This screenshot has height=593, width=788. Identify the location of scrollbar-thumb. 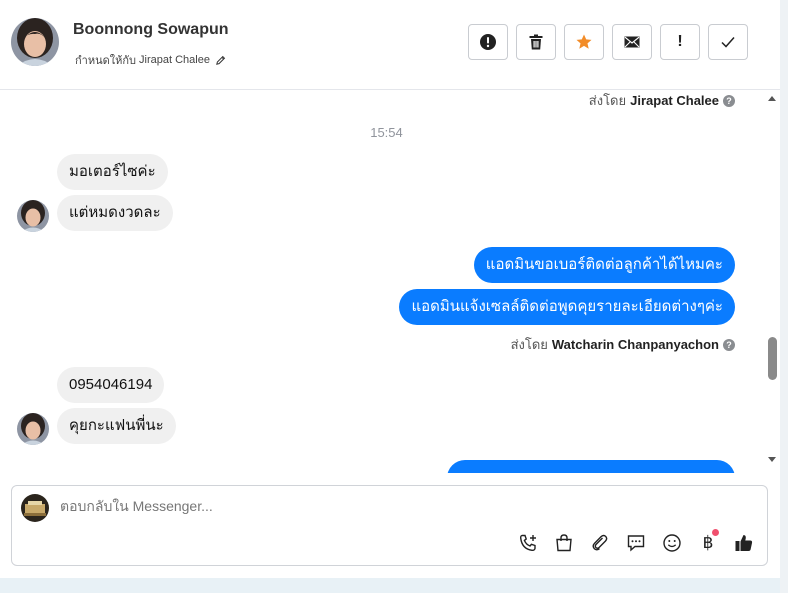
(772, 358).